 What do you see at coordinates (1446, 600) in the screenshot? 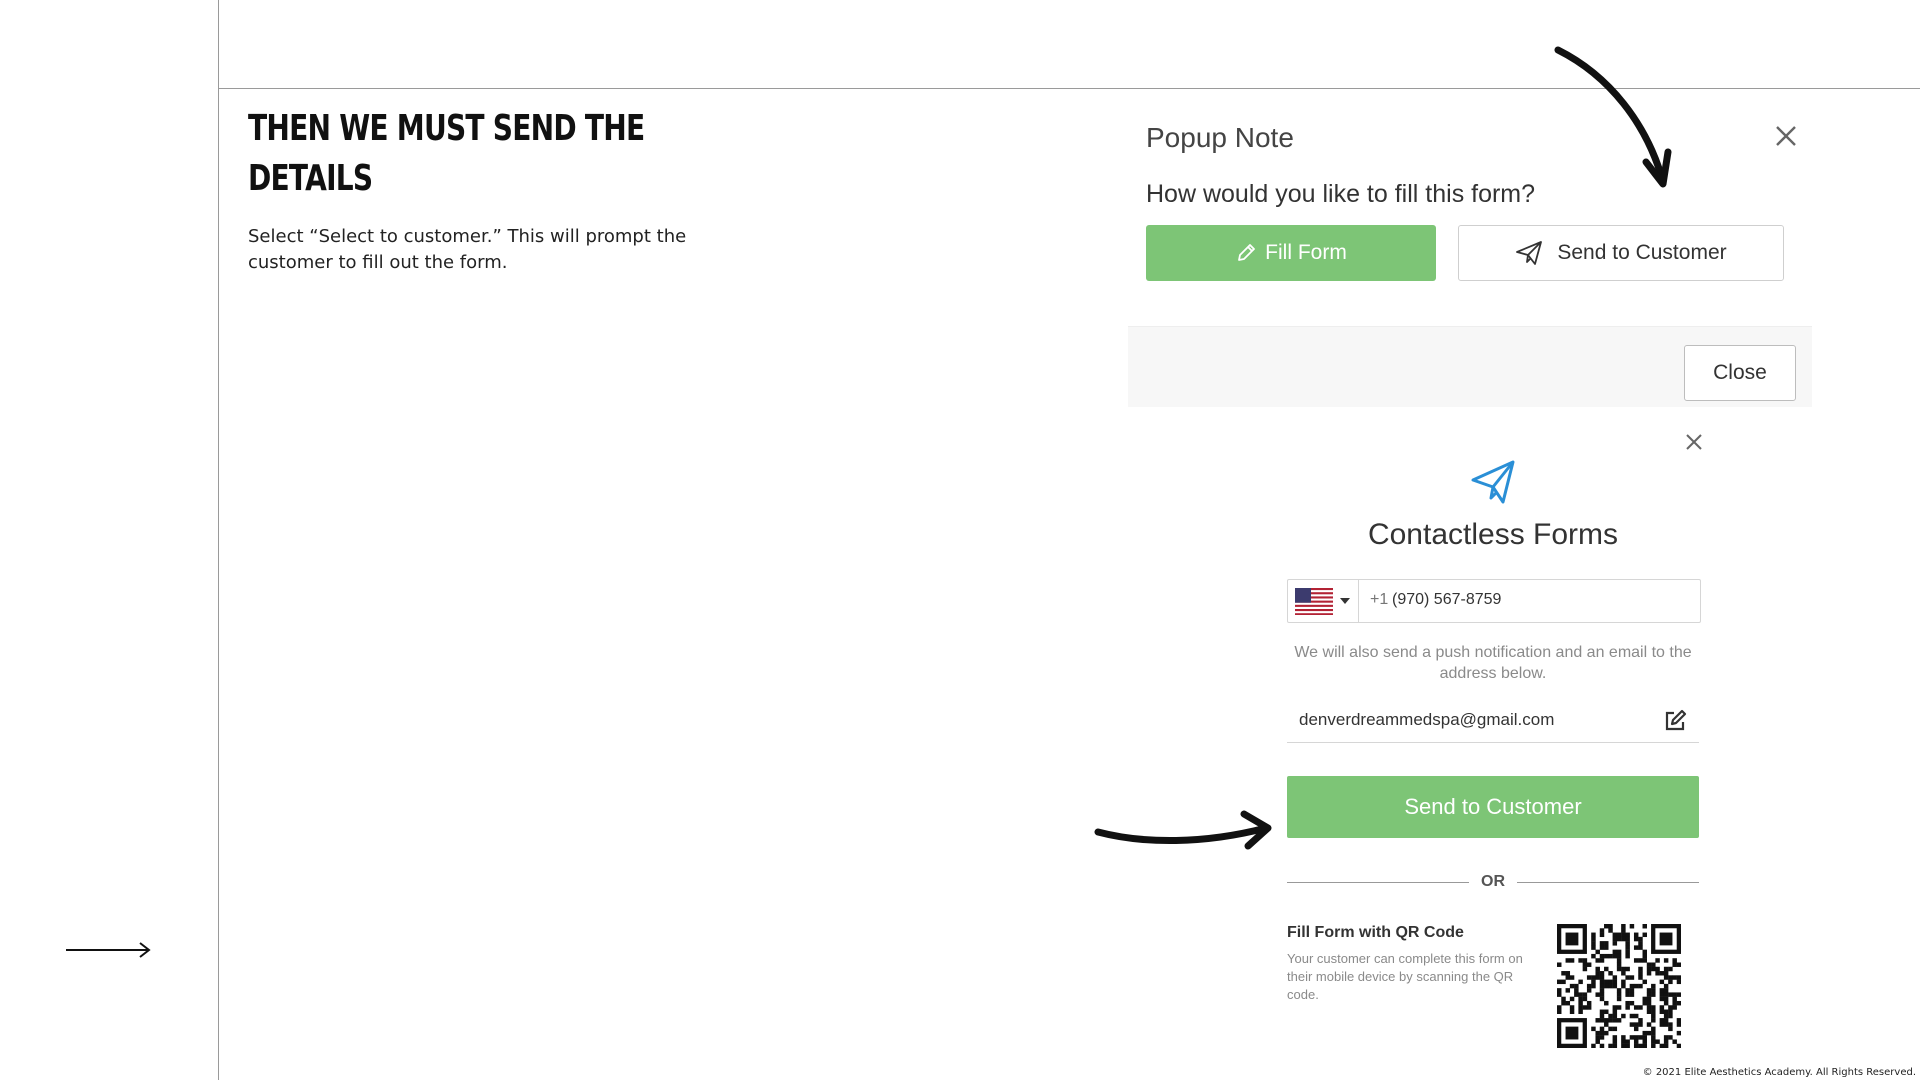
I see `phone-input: (970) 567-8759` at bounding box center [1446, 600].